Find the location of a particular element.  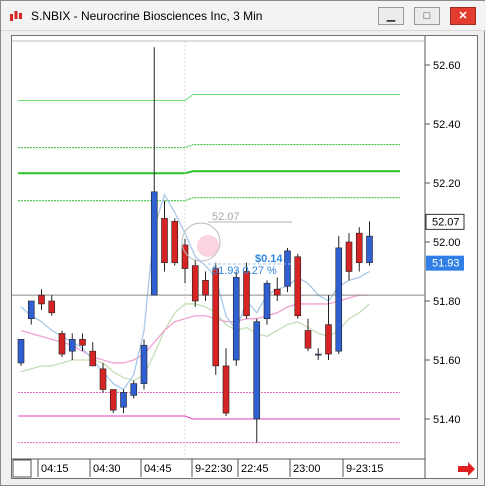

close-button: ✕ is located at coordinates (463, 16).